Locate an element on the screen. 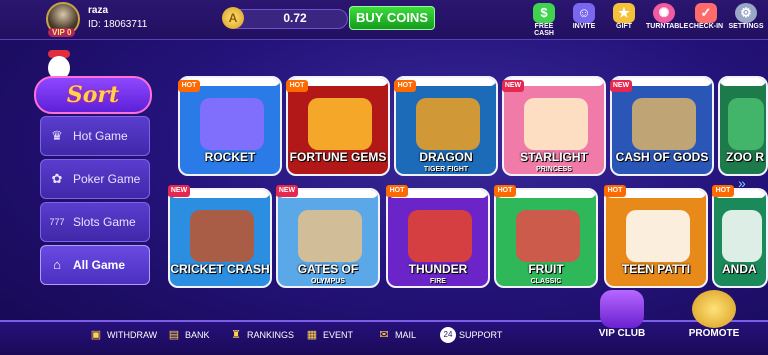 This screenshot has height=355, width=768. user-id: ID: 18063711 is located at coordinates (118, 24).